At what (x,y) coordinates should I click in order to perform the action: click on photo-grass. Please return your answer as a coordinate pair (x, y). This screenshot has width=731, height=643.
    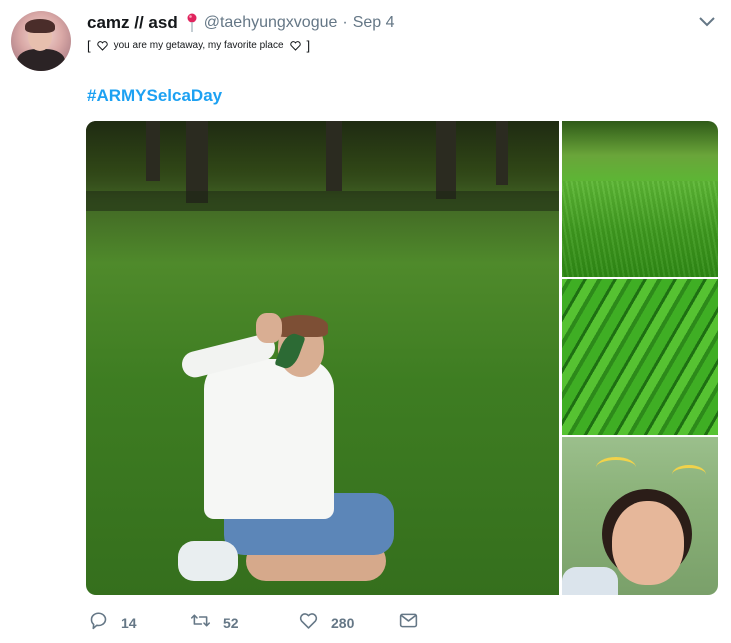
    Looking at the image, I should click on (640, 199).